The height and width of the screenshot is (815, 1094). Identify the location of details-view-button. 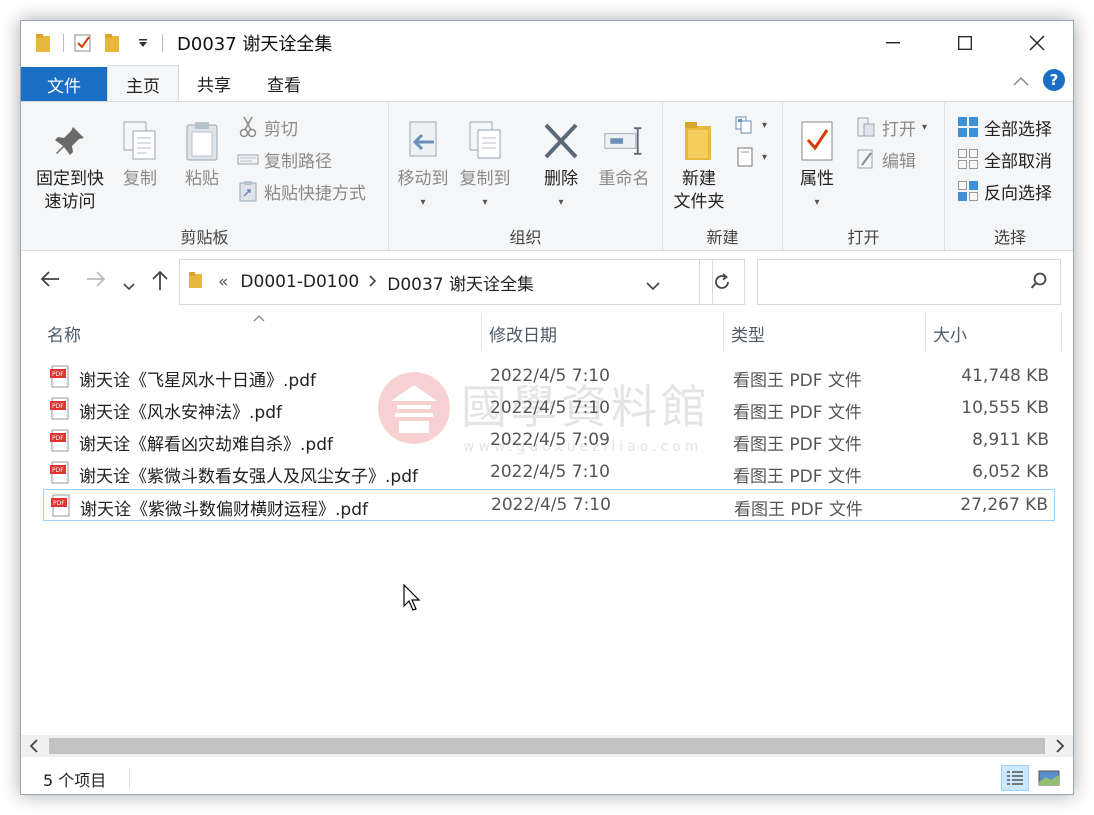
(1015, 778).